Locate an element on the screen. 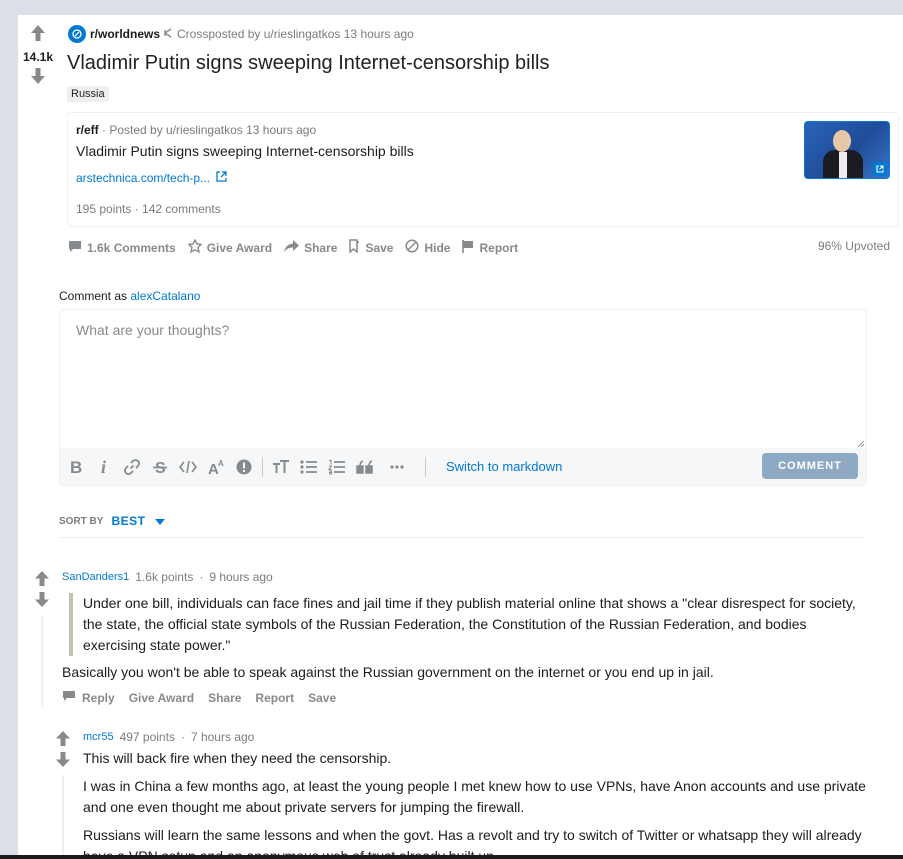  switch-to-markdown-link: Switch to markdown is located at coordinates (504, 466).